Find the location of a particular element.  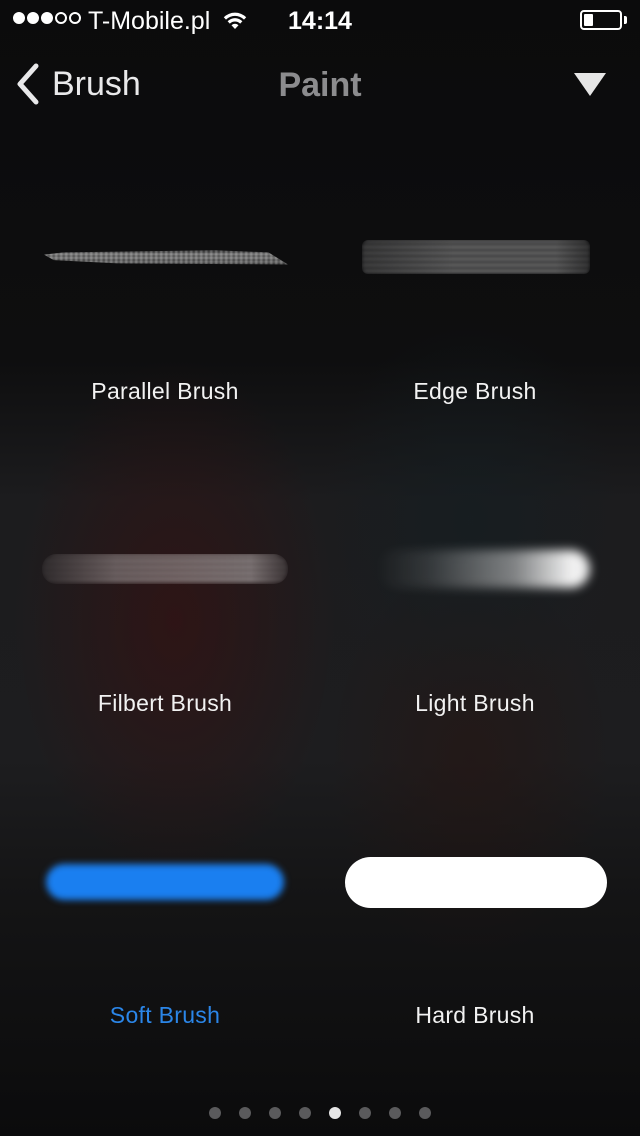

battery-icon is located at coordinates (601, 20).